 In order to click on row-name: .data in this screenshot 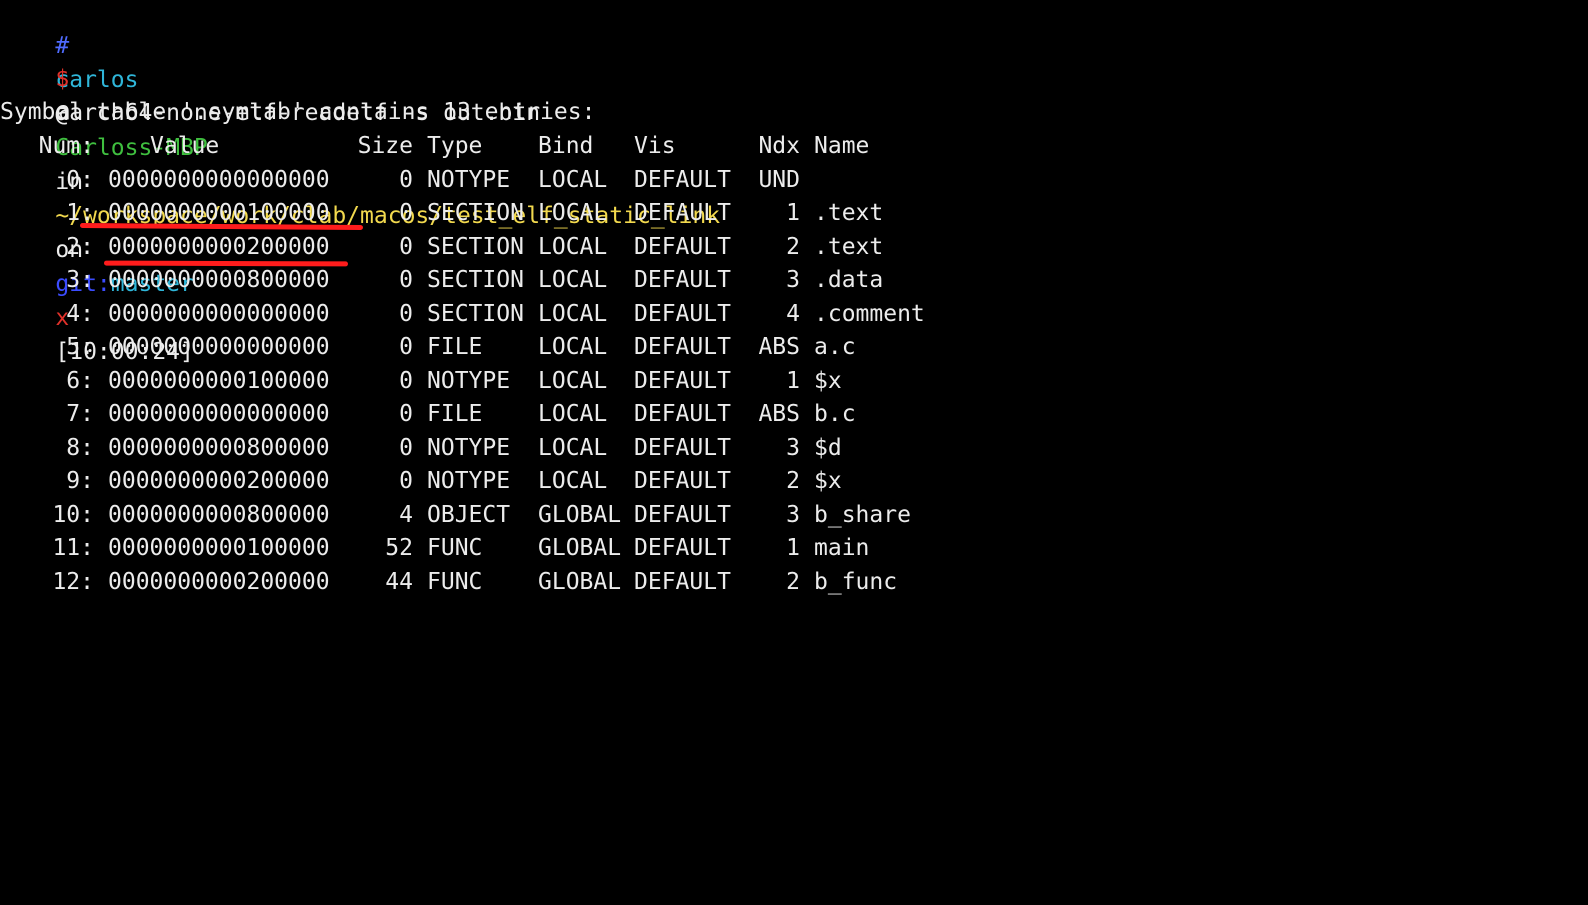, I will do `click(849, 280)`.